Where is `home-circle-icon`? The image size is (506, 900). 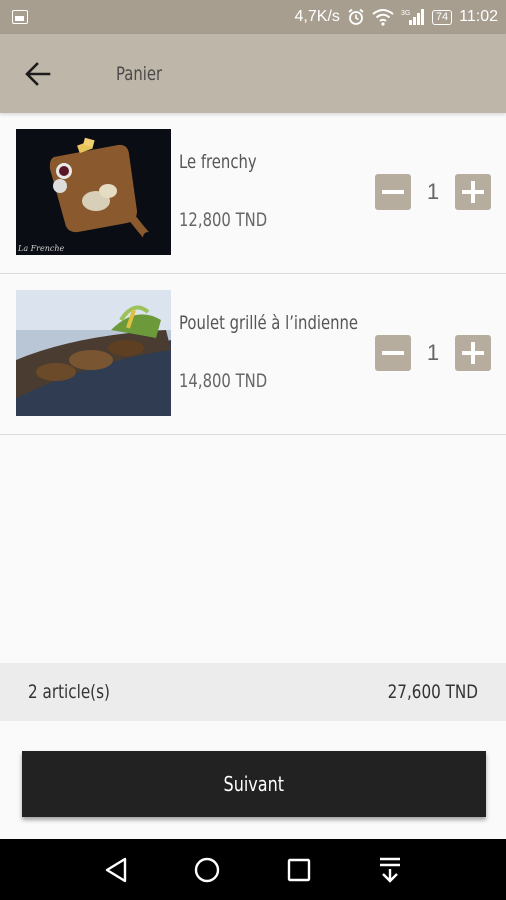
home-circle-icon is located at coordinates (207, 869).